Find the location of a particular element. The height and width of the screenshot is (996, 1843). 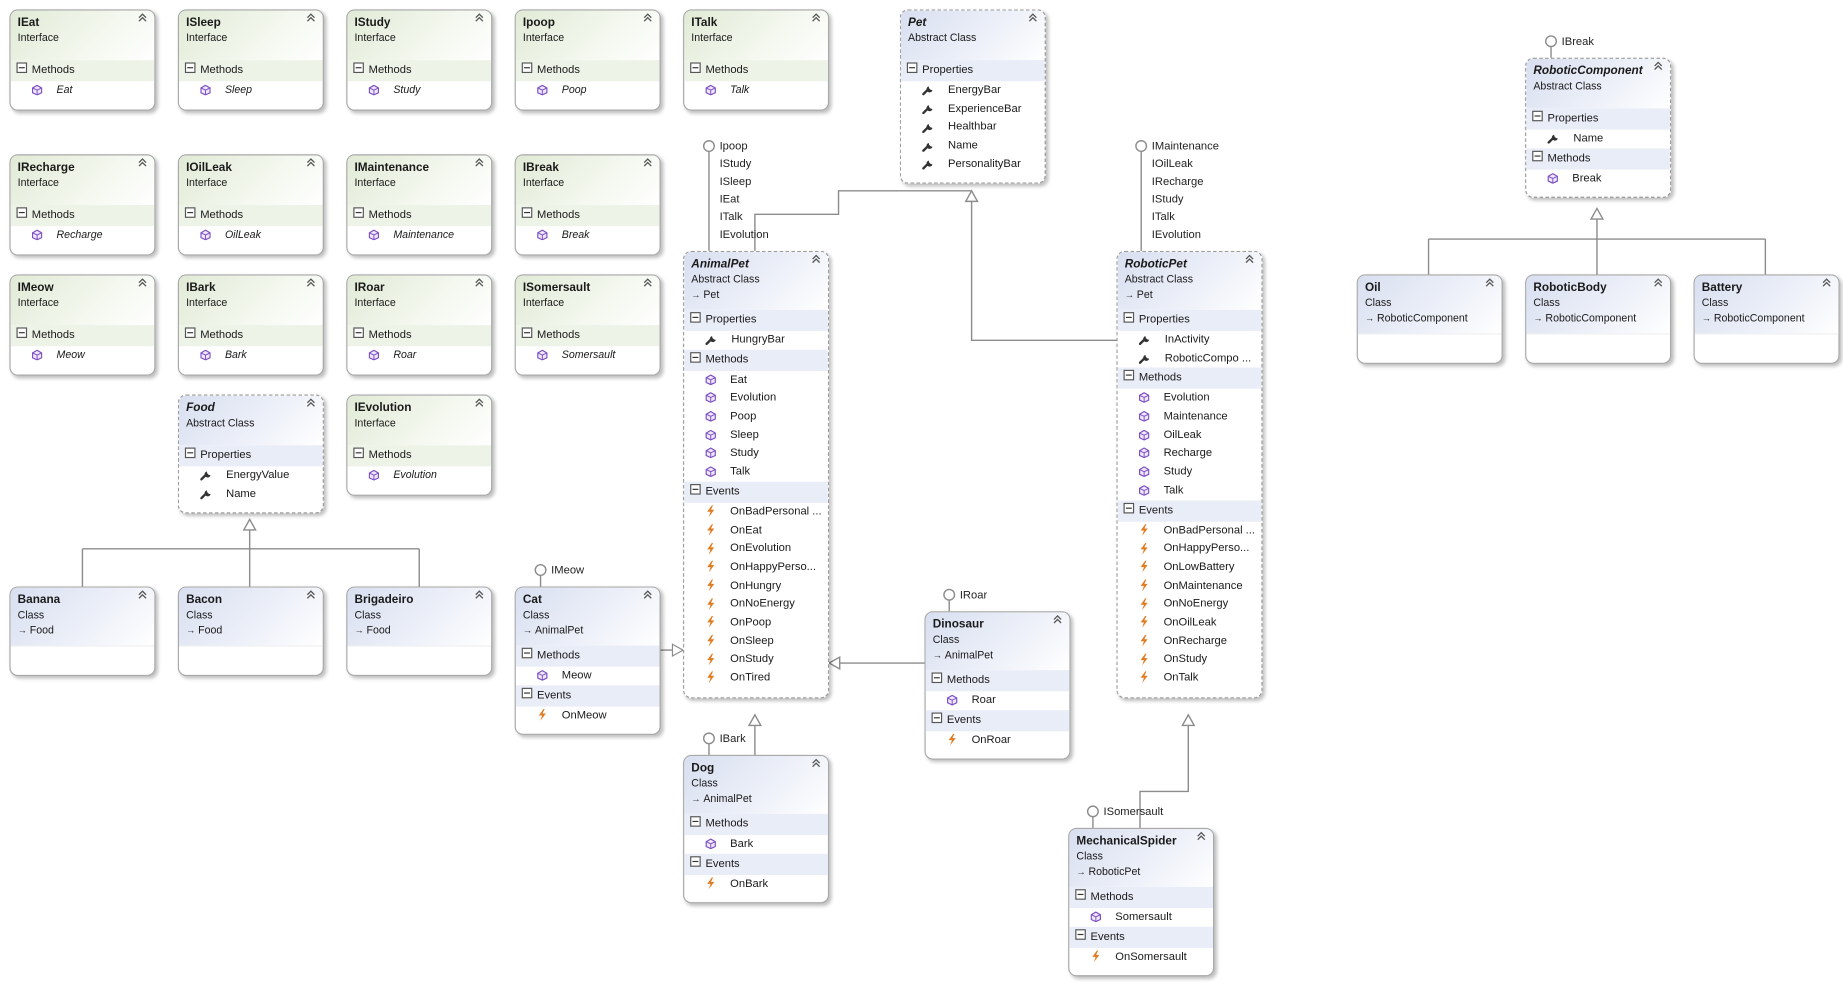

type-header: Ipoop Interface is located at coordinates (587, 35).